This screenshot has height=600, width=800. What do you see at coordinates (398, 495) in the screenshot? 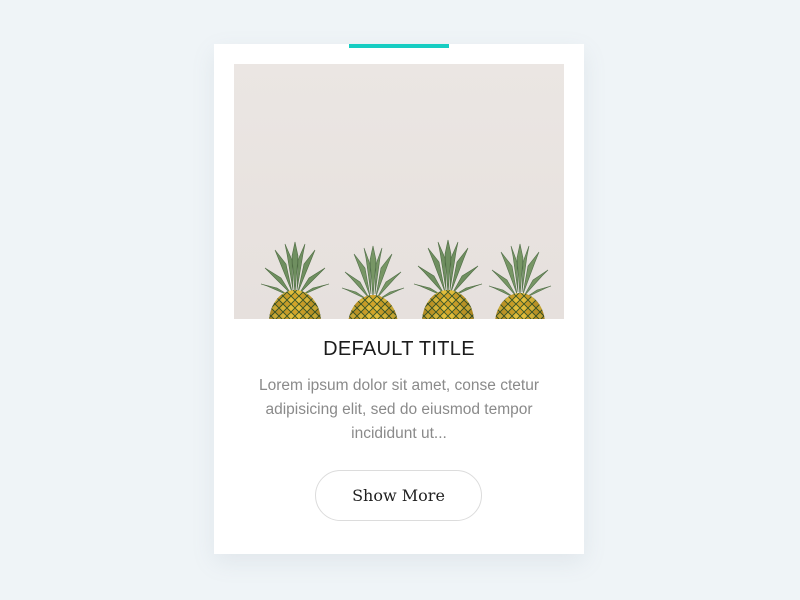
I see `show-more-button: Show More` at bounding box center [398, 495].